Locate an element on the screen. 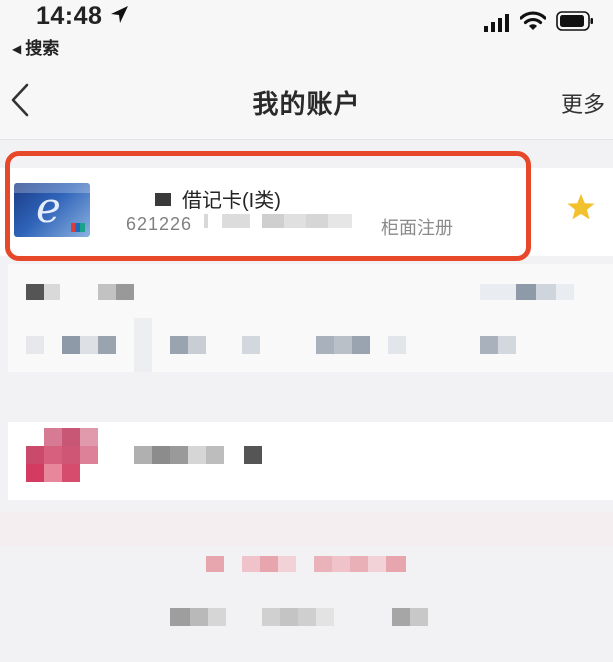 The width and height of the screenshot is (613, 662). status-bar: 14:48 ◀ 搜索 is located at coordinates (306, 30).